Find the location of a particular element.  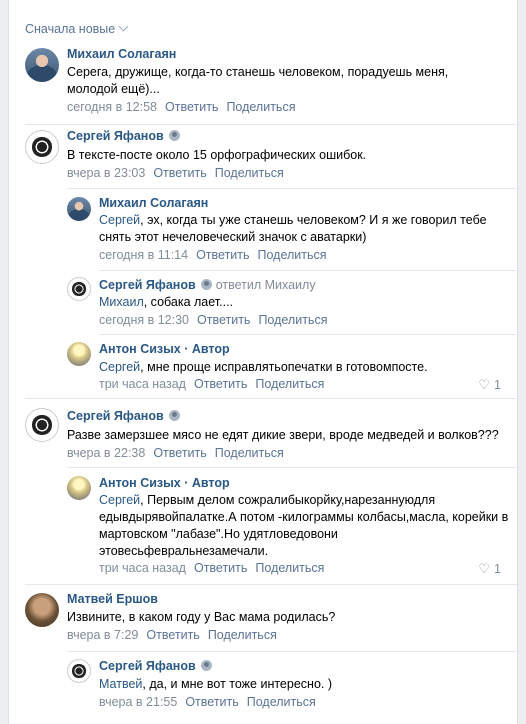

comment-meta: сегодня в 12:58 Ответить Поделиться is located at coordinates (181, 107).